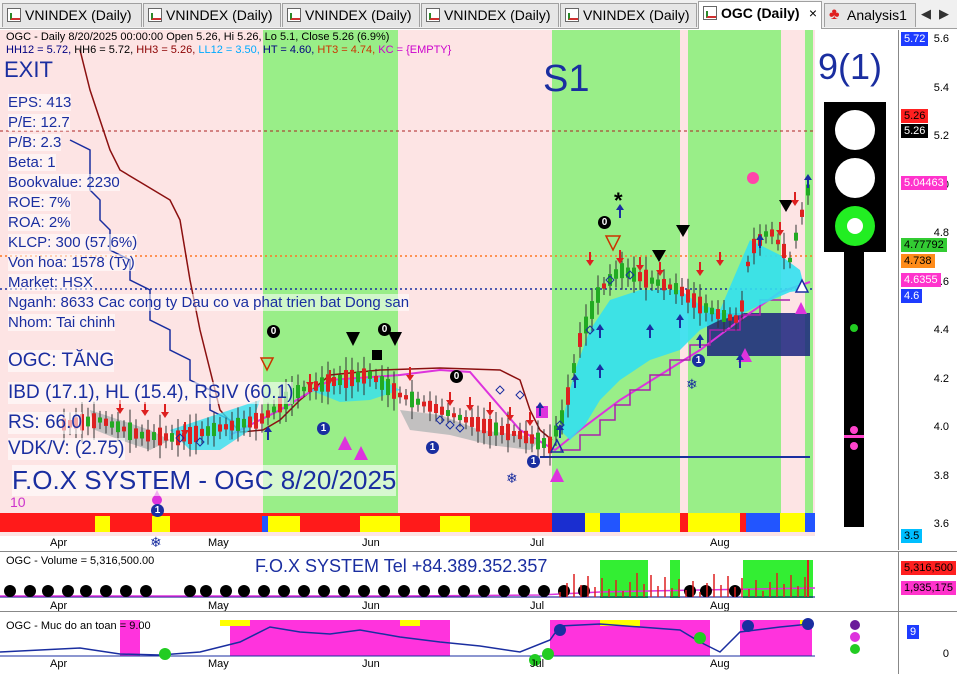 The image size is (957, 674). What do you see at coordinates (813, 13) in the screenshot?
I see `close-tab-icon: ×` at bounding box center [813, 13].